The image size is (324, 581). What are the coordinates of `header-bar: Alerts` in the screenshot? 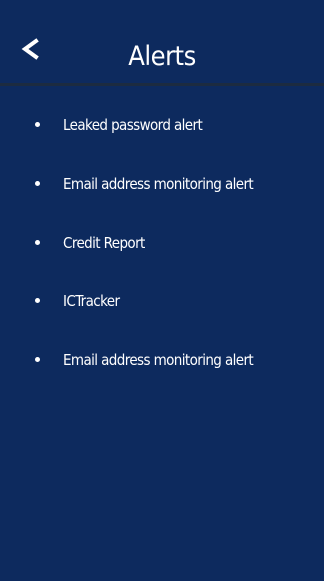 It's located at (162, 43).